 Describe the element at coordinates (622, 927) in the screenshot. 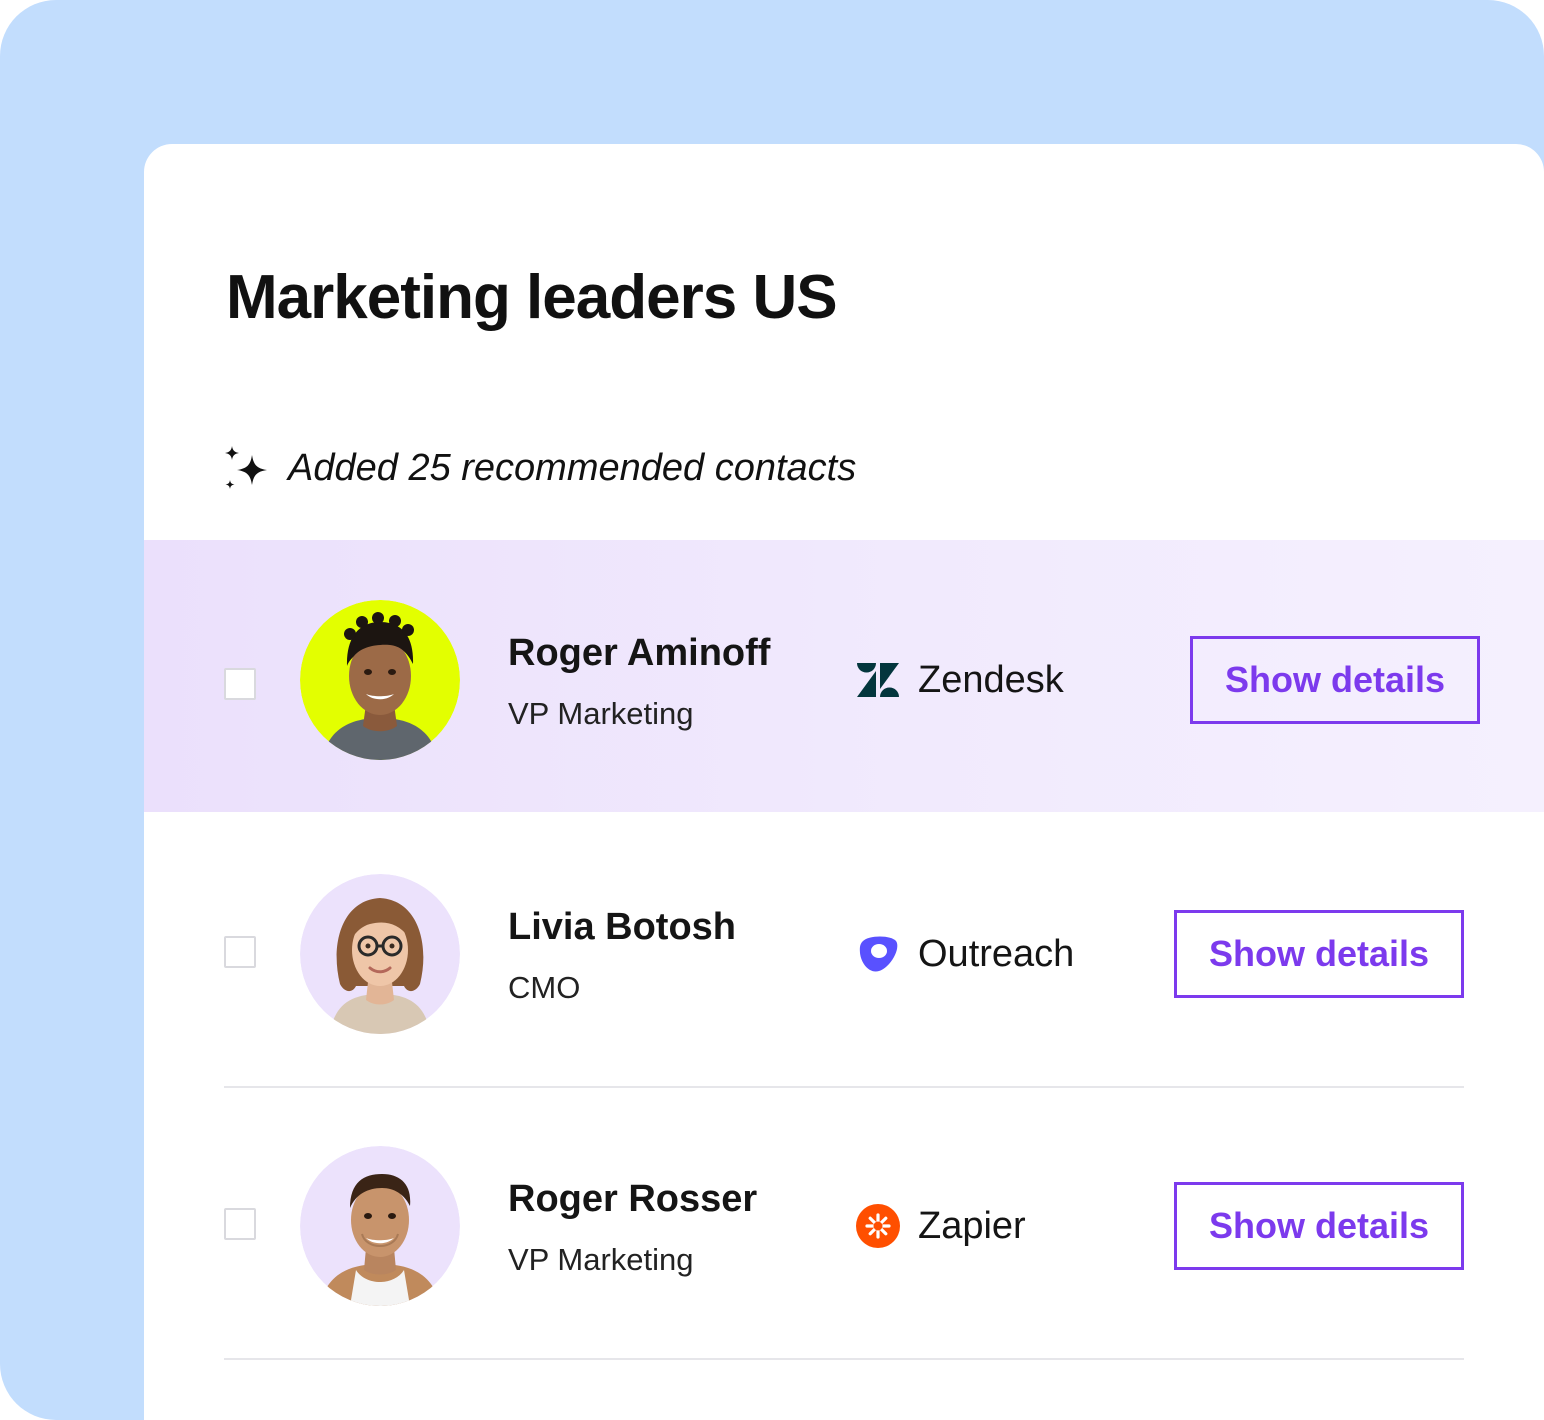

I see `contact-name: Livia Botosh` at that location.